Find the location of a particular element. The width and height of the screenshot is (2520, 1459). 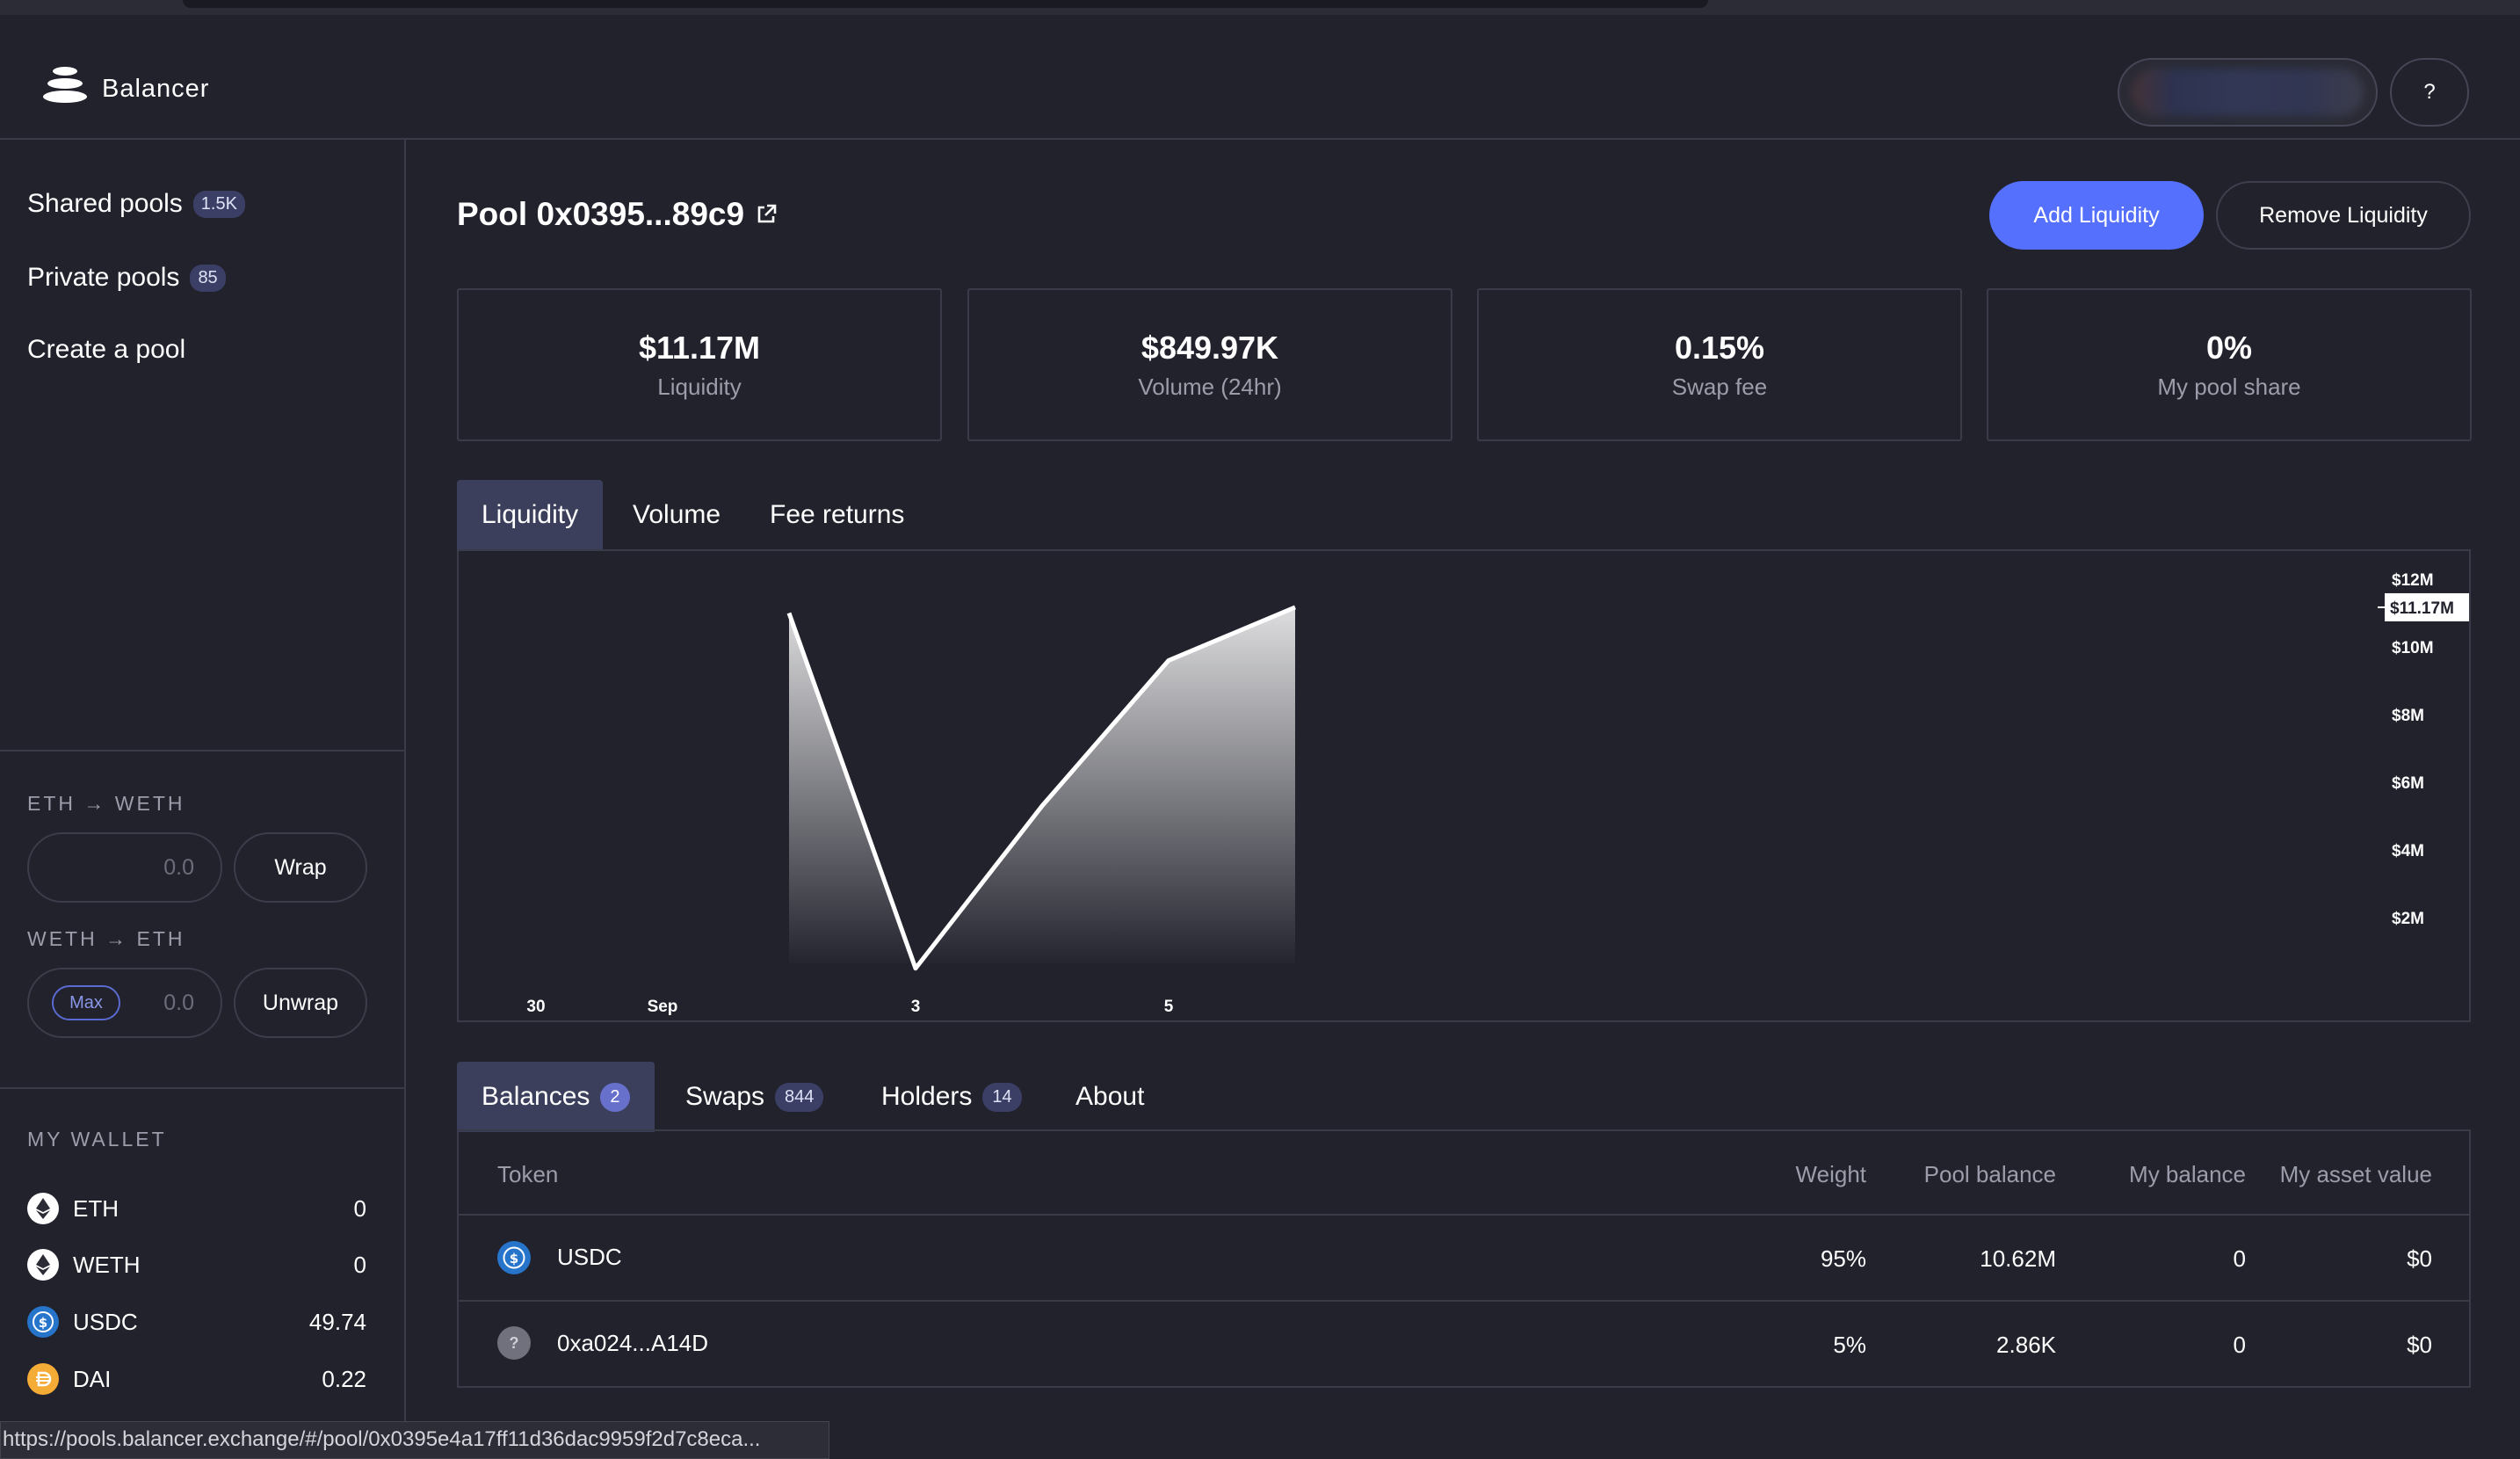

tab-about: About is located at coordinates (1110, 1097).